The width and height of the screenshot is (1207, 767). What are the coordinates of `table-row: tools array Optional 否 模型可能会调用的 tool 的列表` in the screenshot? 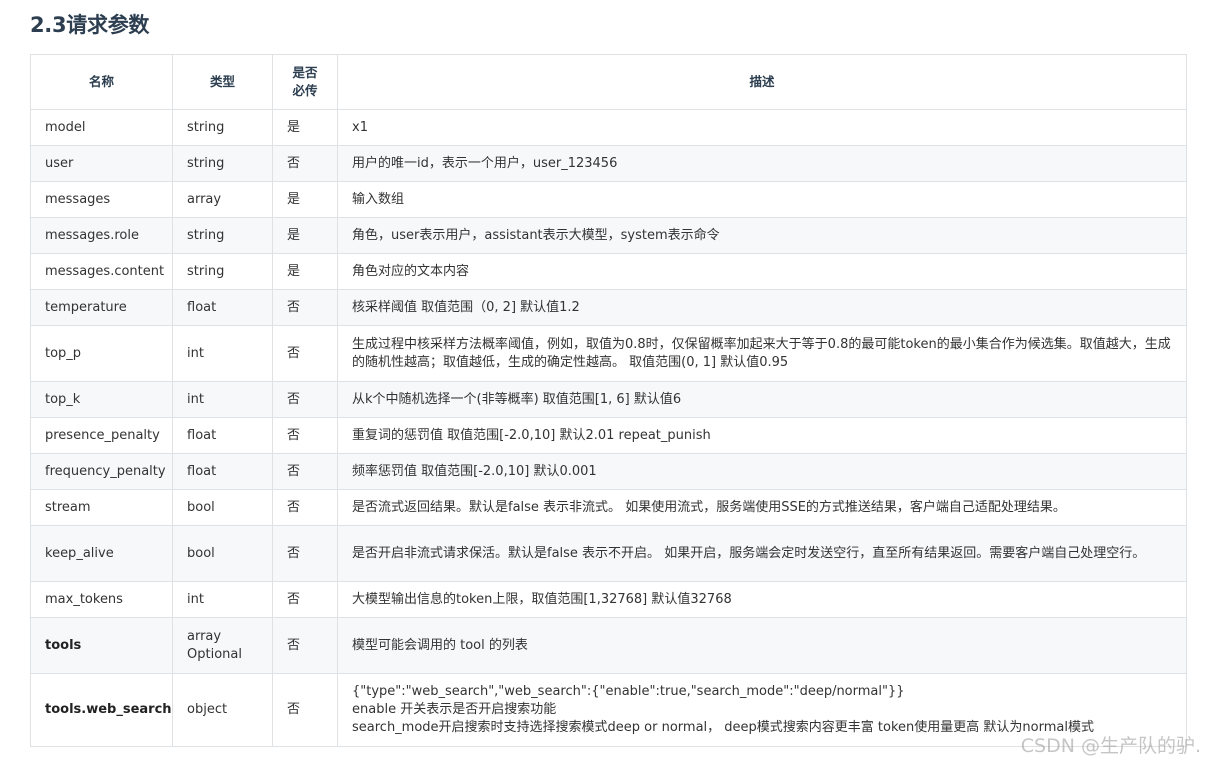 It's located at (608, 645).